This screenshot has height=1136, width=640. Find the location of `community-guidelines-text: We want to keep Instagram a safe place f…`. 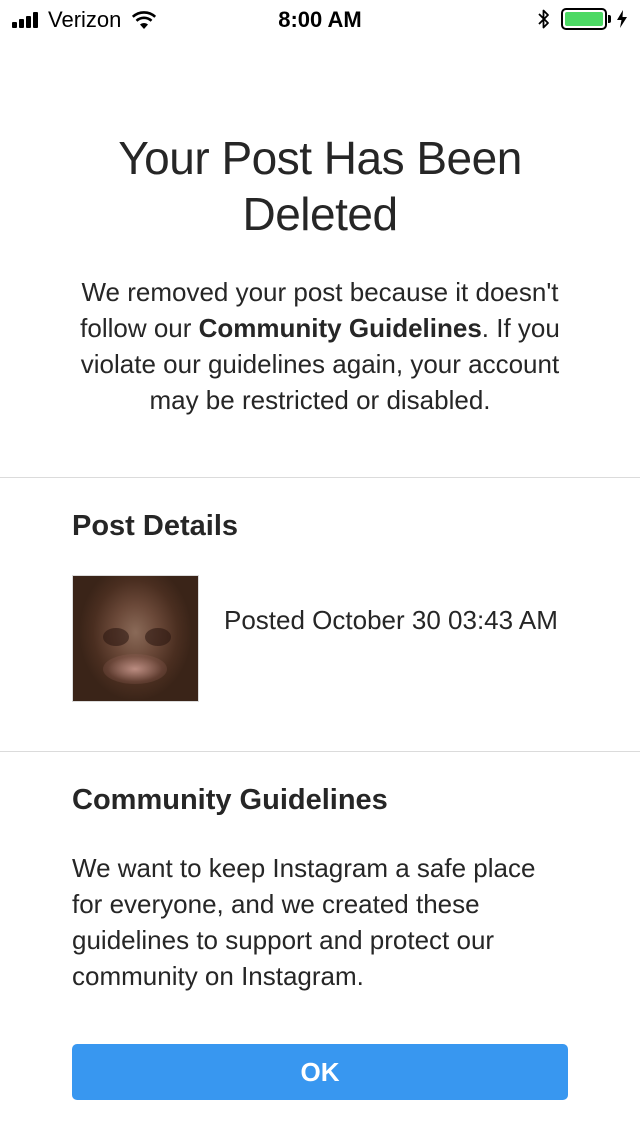

community-guidelines-text: We want to keep Instagram a safe place f… is located at coordinates (304, 922).